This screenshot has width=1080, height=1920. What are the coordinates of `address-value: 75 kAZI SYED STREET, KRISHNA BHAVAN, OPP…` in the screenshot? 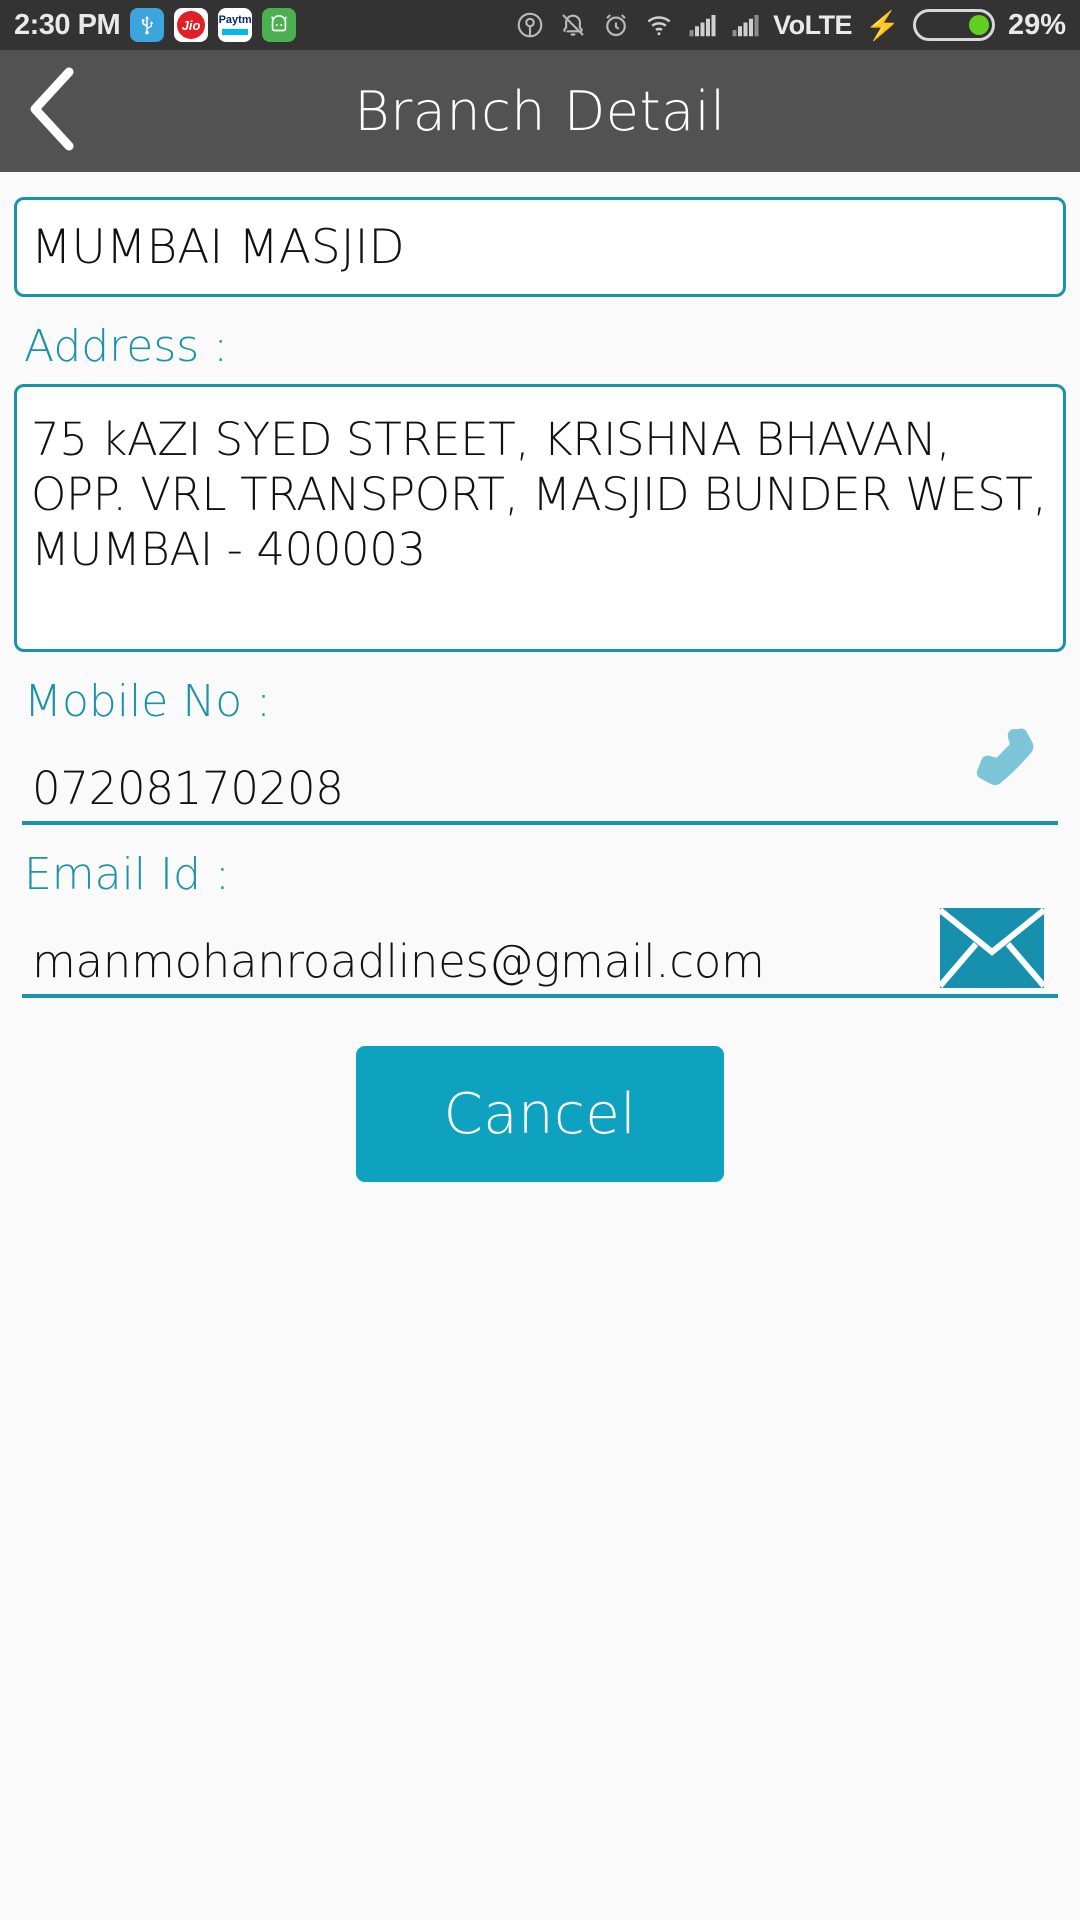 It's located at (539, 494).